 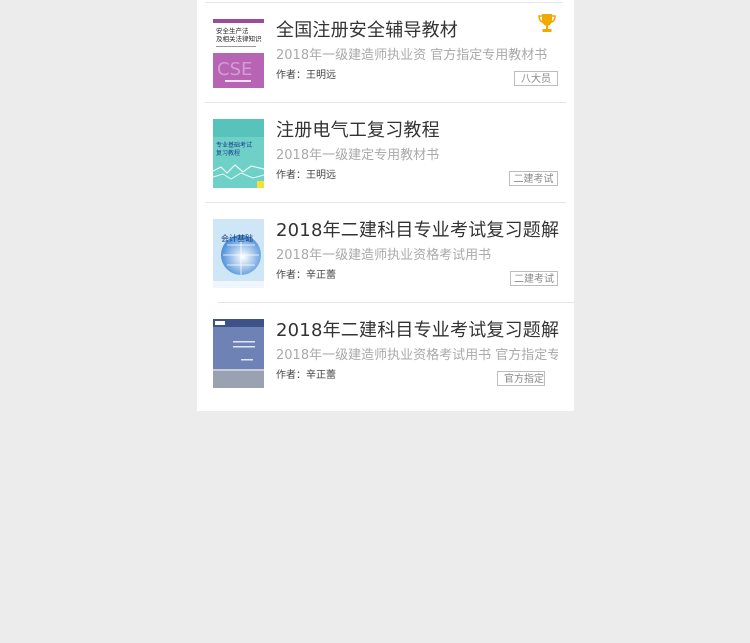 I want to click on book-cover: 专业基础考试 复习教程, so click(x=238, y=153).